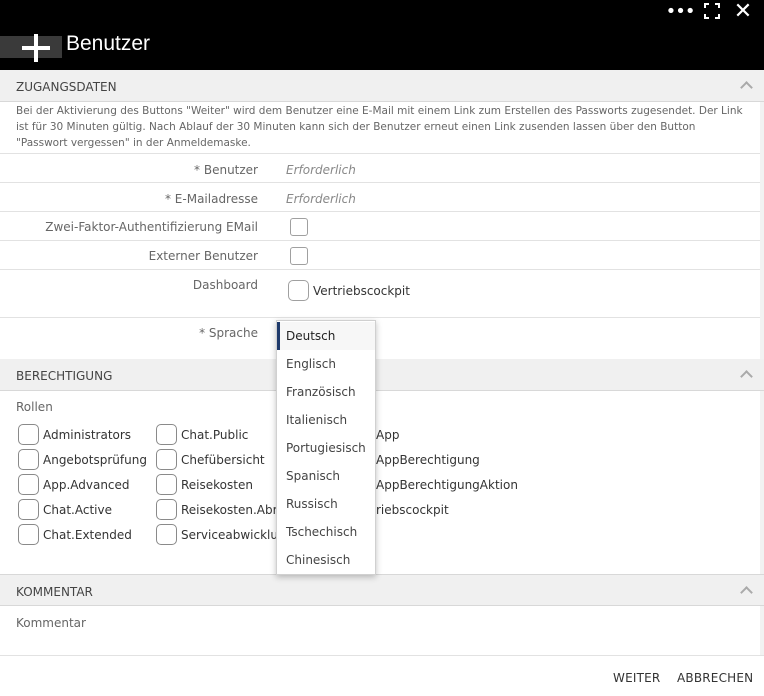 This screenshot has height=696, width=764. I want to click on section-zugangsdaten-title: ZUGANGSDATEN, so click(66, 87).